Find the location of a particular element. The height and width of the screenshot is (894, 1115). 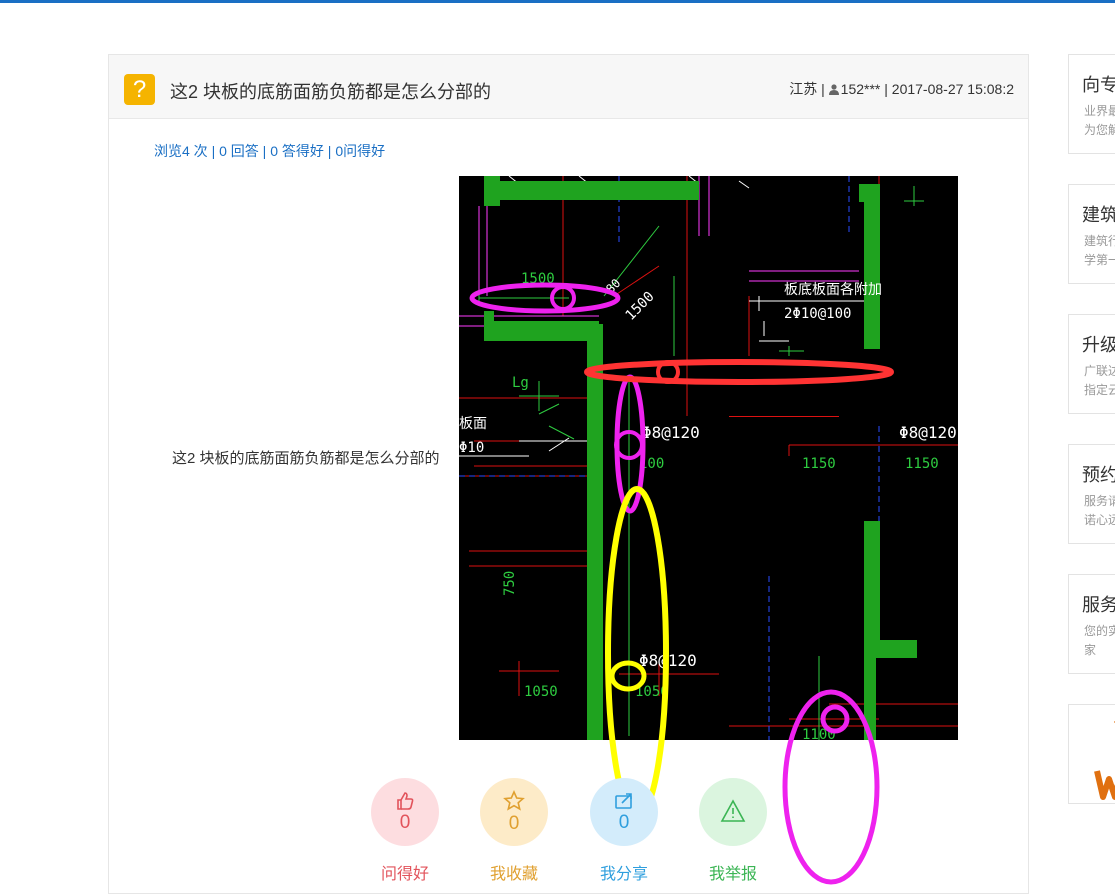

banner-logo-icon is located at coordinates (1104, 760).